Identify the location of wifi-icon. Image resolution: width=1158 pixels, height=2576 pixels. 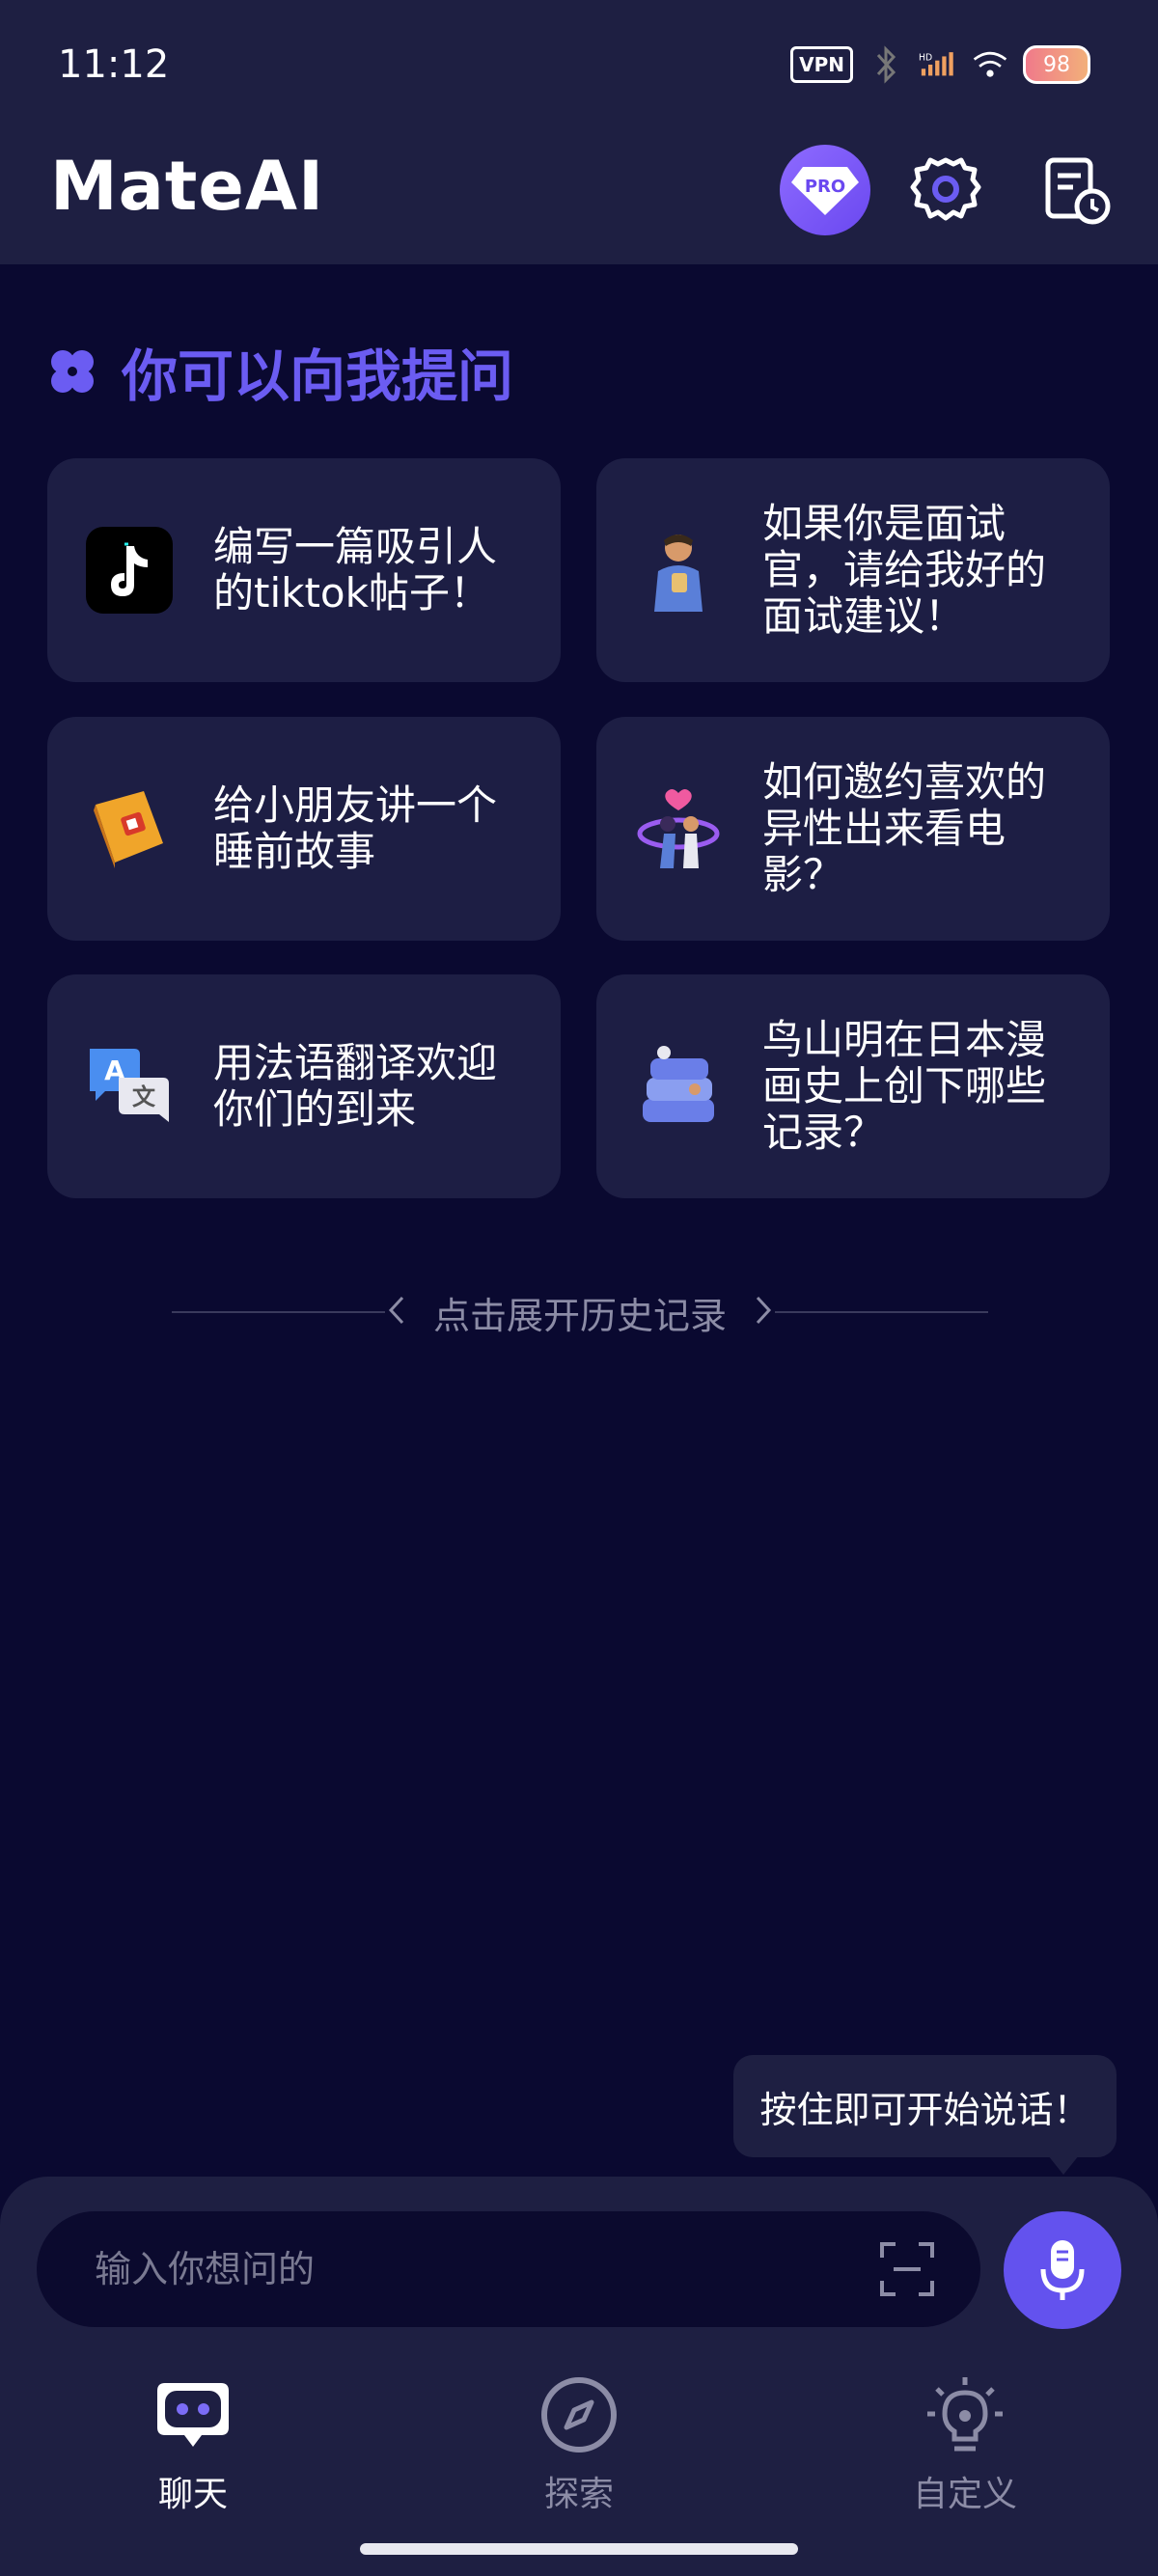
(990, 64).